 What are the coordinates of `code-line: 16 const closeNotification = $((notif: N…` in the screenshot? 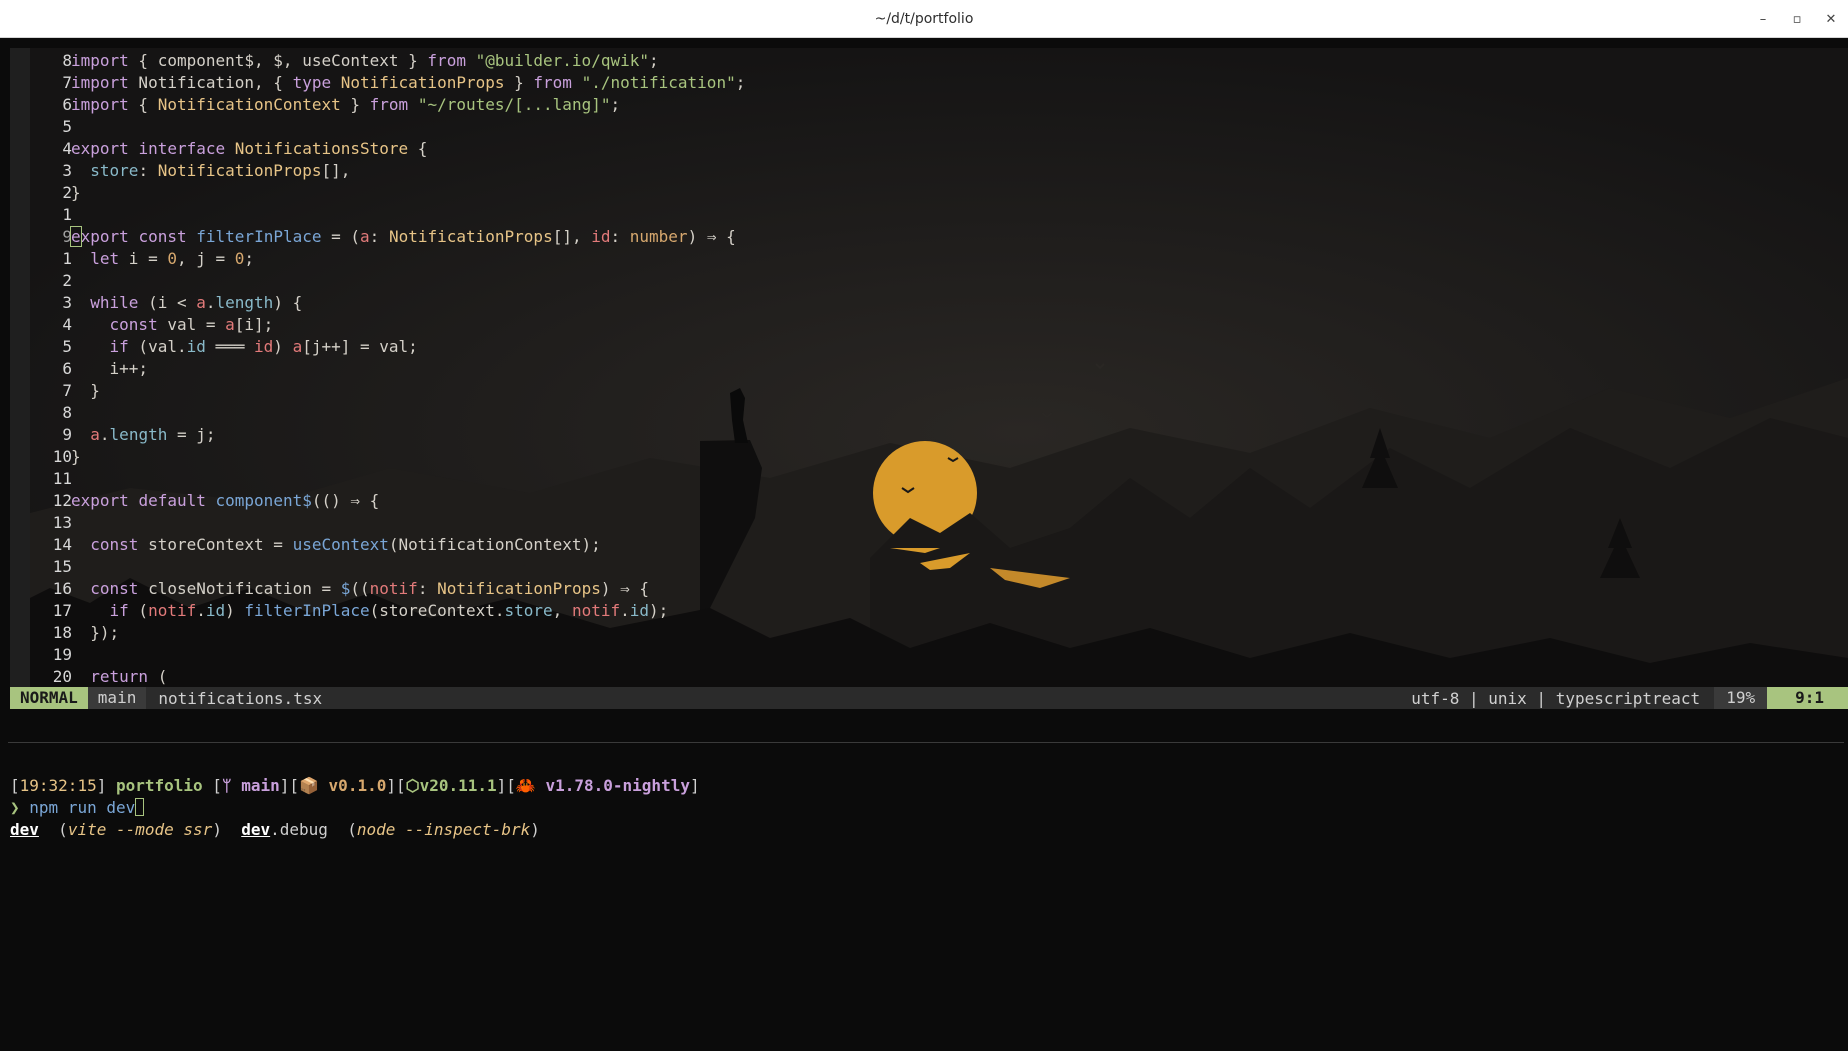 It's located at (929, 589).